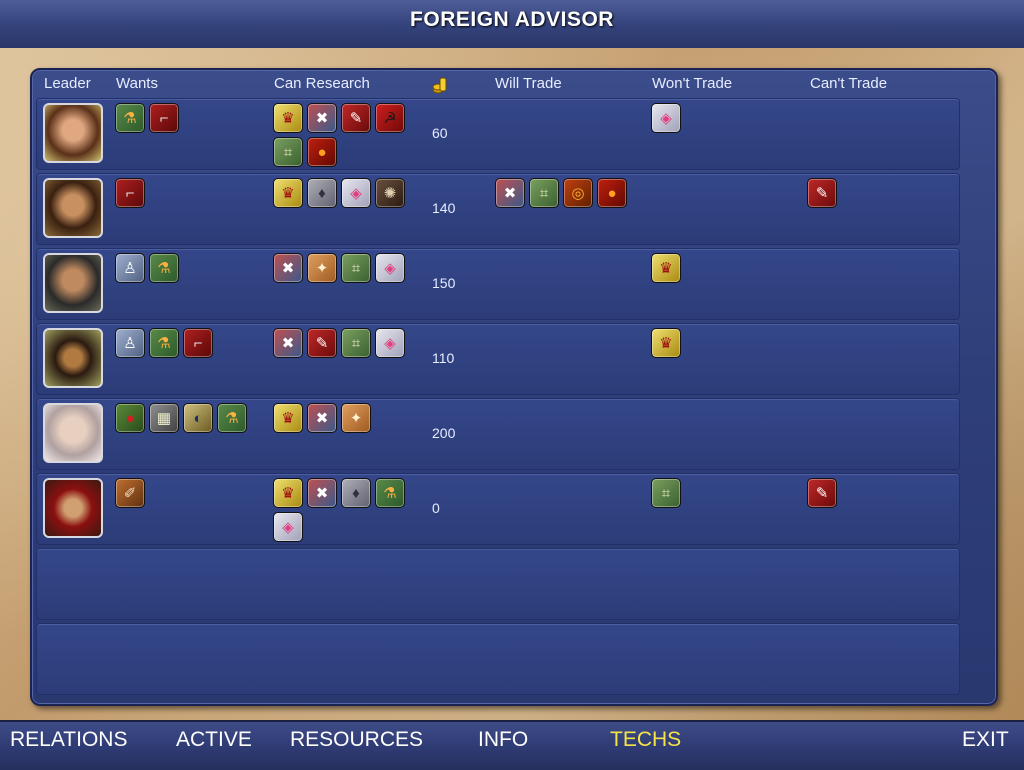  I want to click on leader-row: ⚗ ⌐ ♛ ✖ ✎ ☭ ⌗ ● ◈ 60, so click(498, 134).